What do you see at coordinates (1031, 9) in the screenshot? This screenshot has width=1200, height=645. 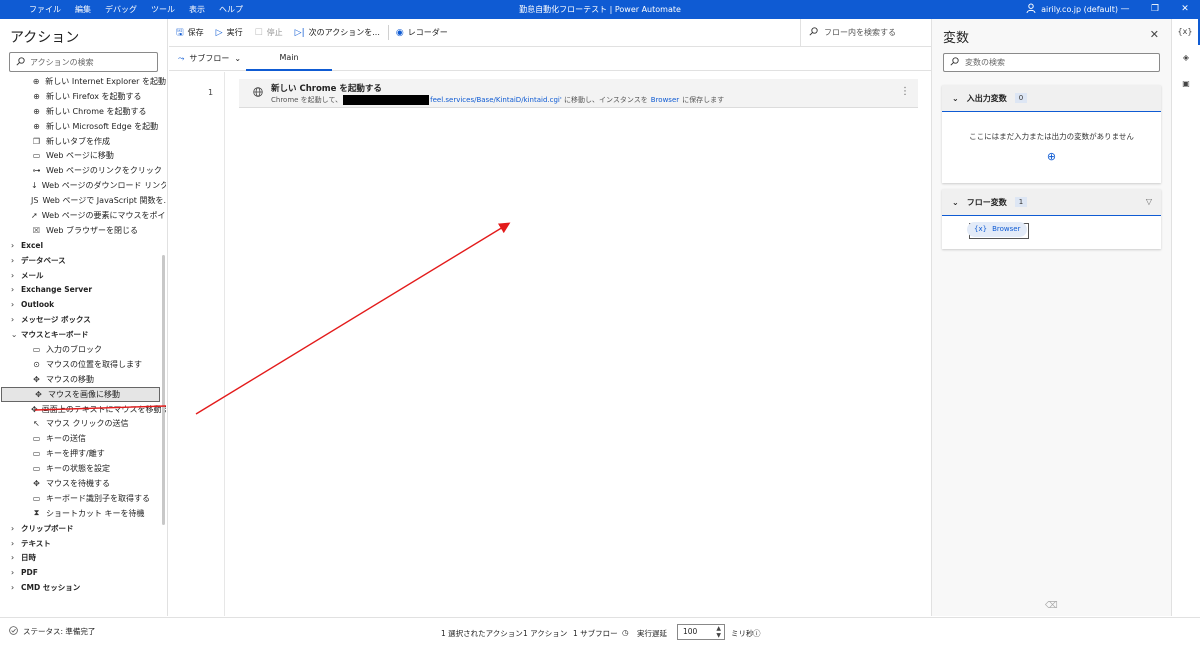 I see `account-icon` at bounding box center [1031, 9].